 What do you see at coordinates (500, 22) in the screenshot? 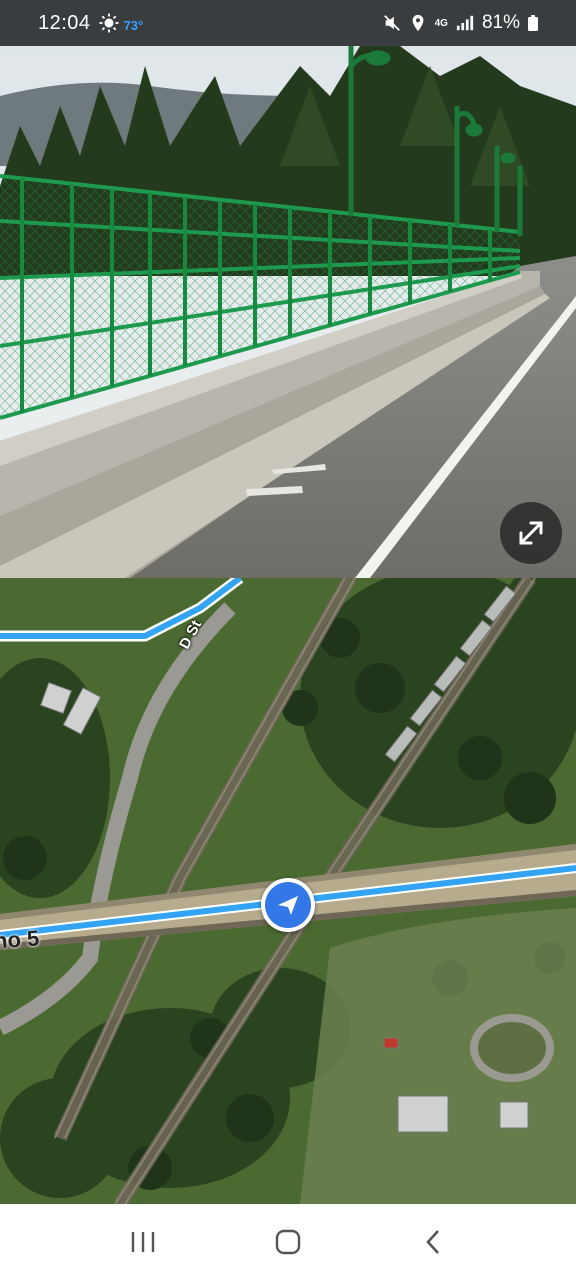
I see `battery-level: 81%` at bounding box center [500, 22].